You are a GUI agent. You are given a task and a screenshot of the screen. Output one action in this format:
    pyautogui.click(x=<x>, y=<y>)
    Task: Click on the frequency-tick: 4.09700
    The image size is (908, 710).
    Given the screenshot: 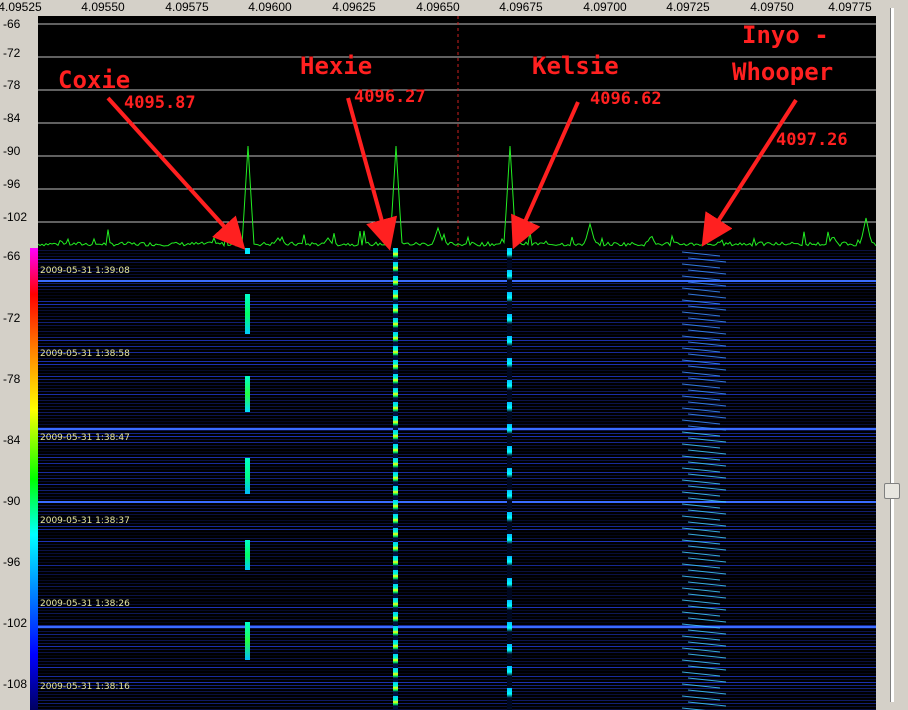 What is the action you would take?
    pyautogui.click(x=605, y=7)
    